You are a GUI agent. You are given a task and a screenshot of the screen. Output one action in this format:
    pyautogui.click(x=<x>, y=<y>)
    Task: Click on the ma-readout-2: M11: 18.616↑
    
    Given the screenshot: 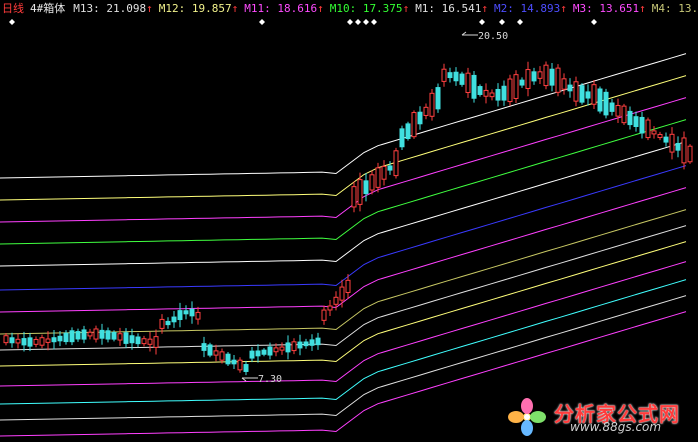 What is the action you would take?
    pyautogui.click(x=283, y=9)
    